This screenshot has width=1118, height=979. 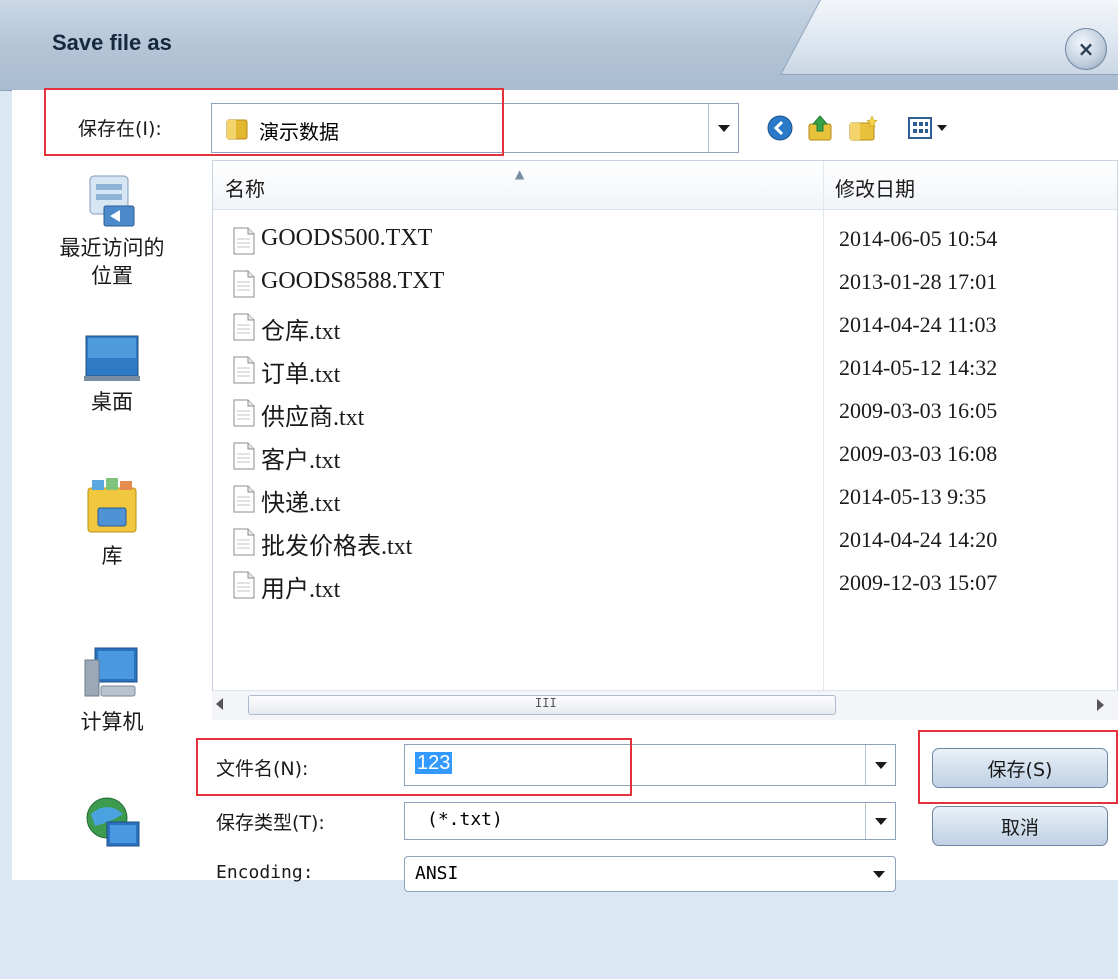 What do you see at coordinates (665, 498) in the screenshot?
I see `file-row: 快递.txt 2014-05-13 9:35` at bounding box center [665, 498].